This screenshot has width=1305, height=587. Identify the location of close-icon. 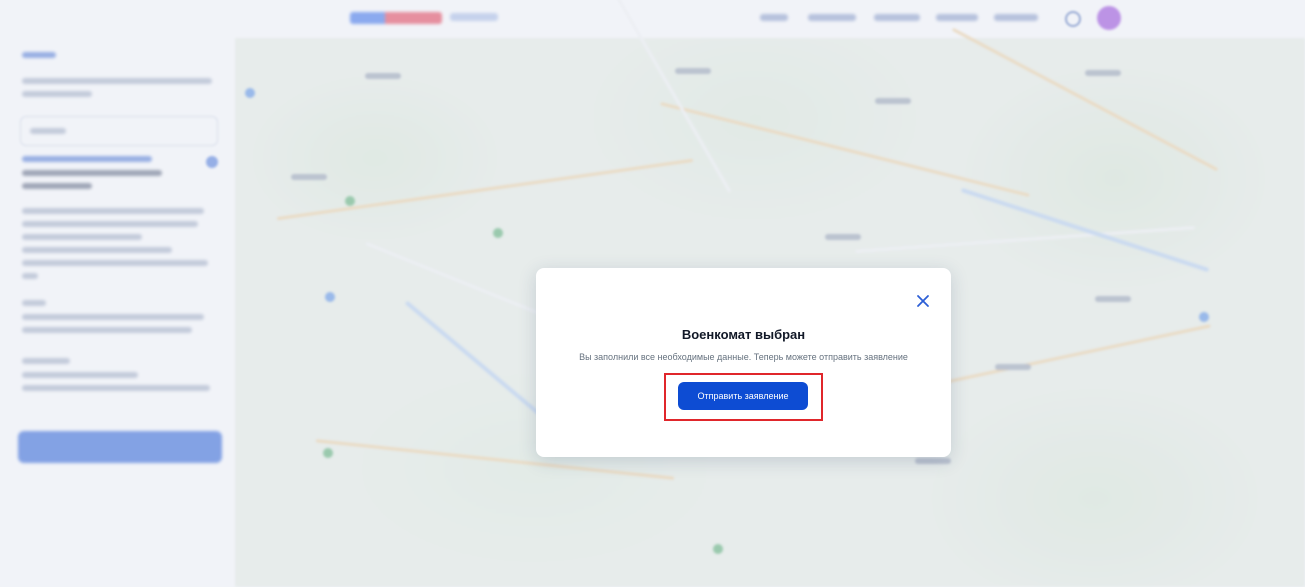
(923, 301).